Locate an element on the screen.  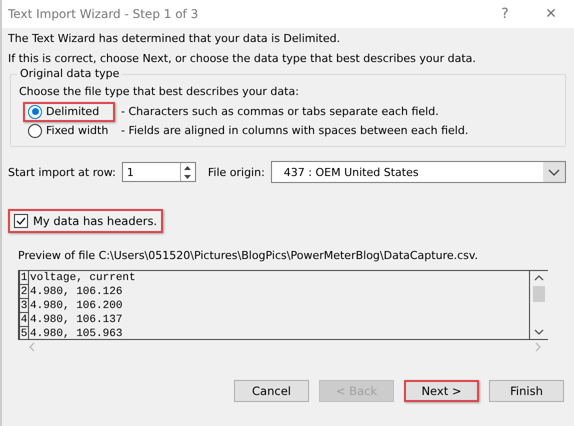
spin-down-icon is located at coordinates (188, 176).